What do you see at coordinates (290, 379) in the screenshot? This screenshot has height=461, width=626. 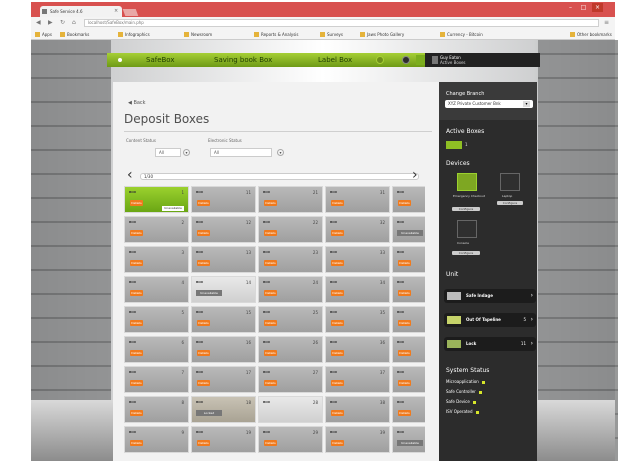 I see `deposit-box-cell: BOX 27 Details` at bounding box center [290, 379].